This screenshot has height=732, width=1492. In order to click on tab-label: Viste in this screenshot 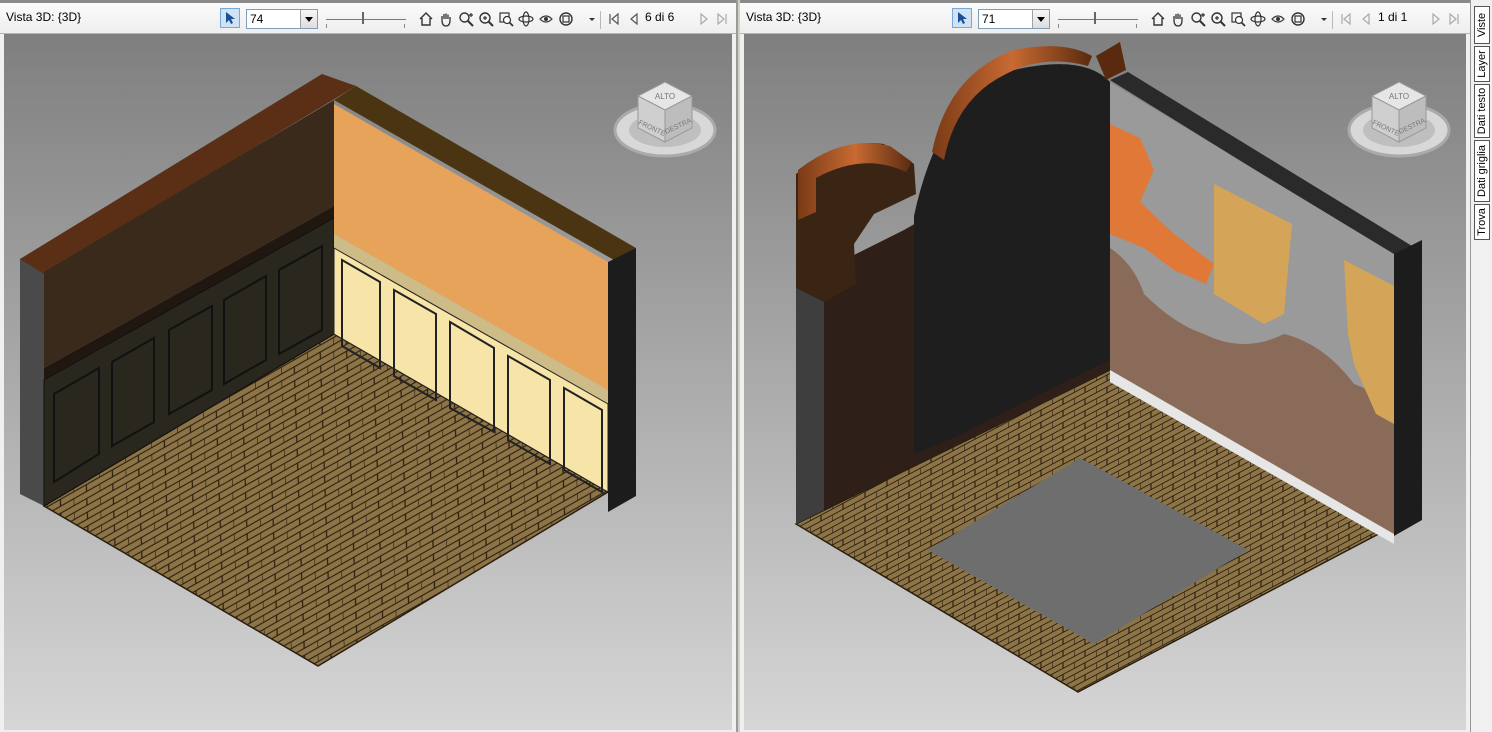, I will do `click(1482, 25)`.